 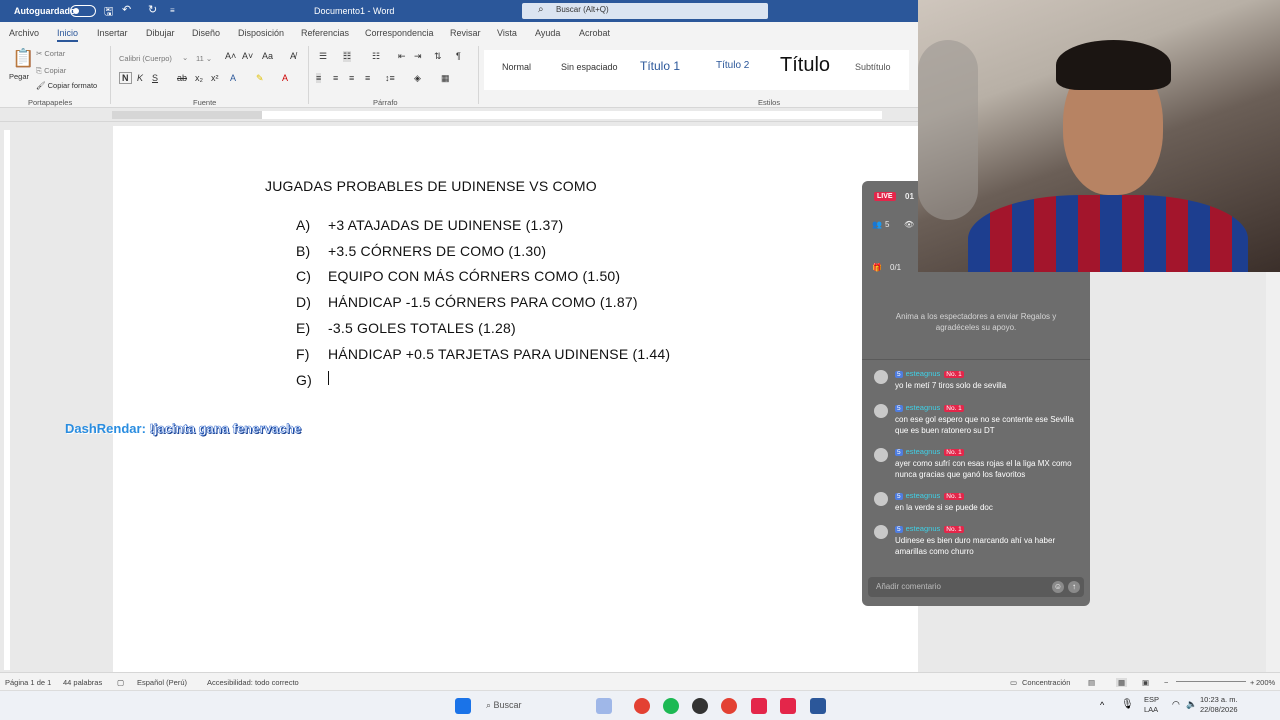 I want to click on chrome-icon, so click(x=642, y=706).